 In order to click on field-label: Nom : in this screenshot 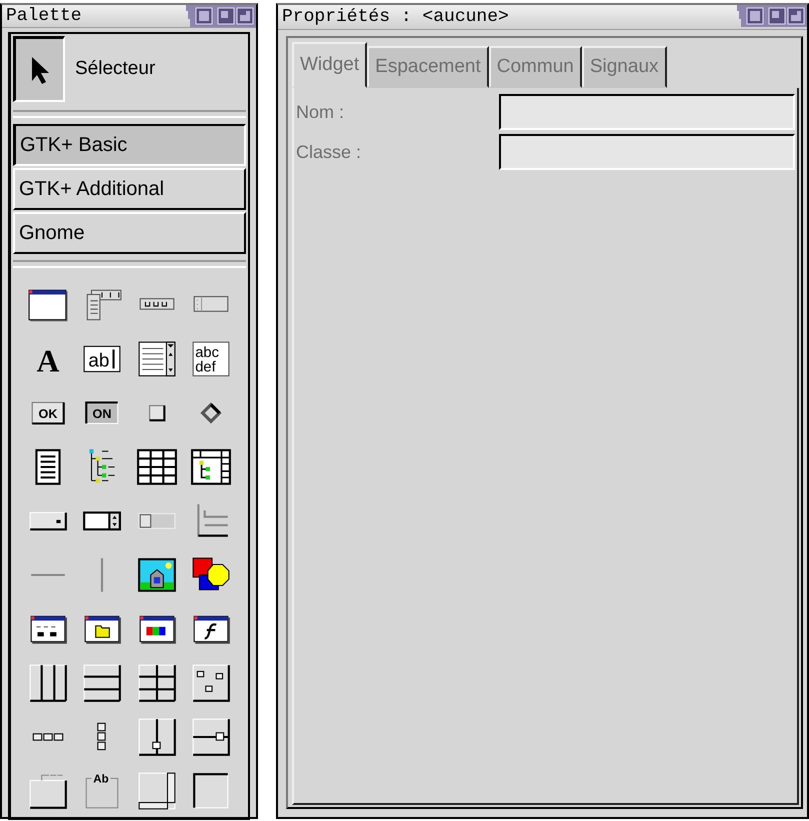, I will do `click(320, 112)`.